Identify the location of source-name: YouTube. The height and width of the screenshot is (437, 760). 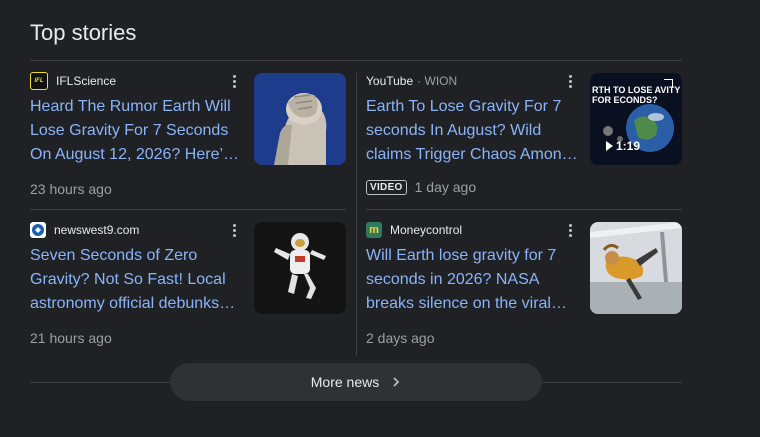
(390, 81).